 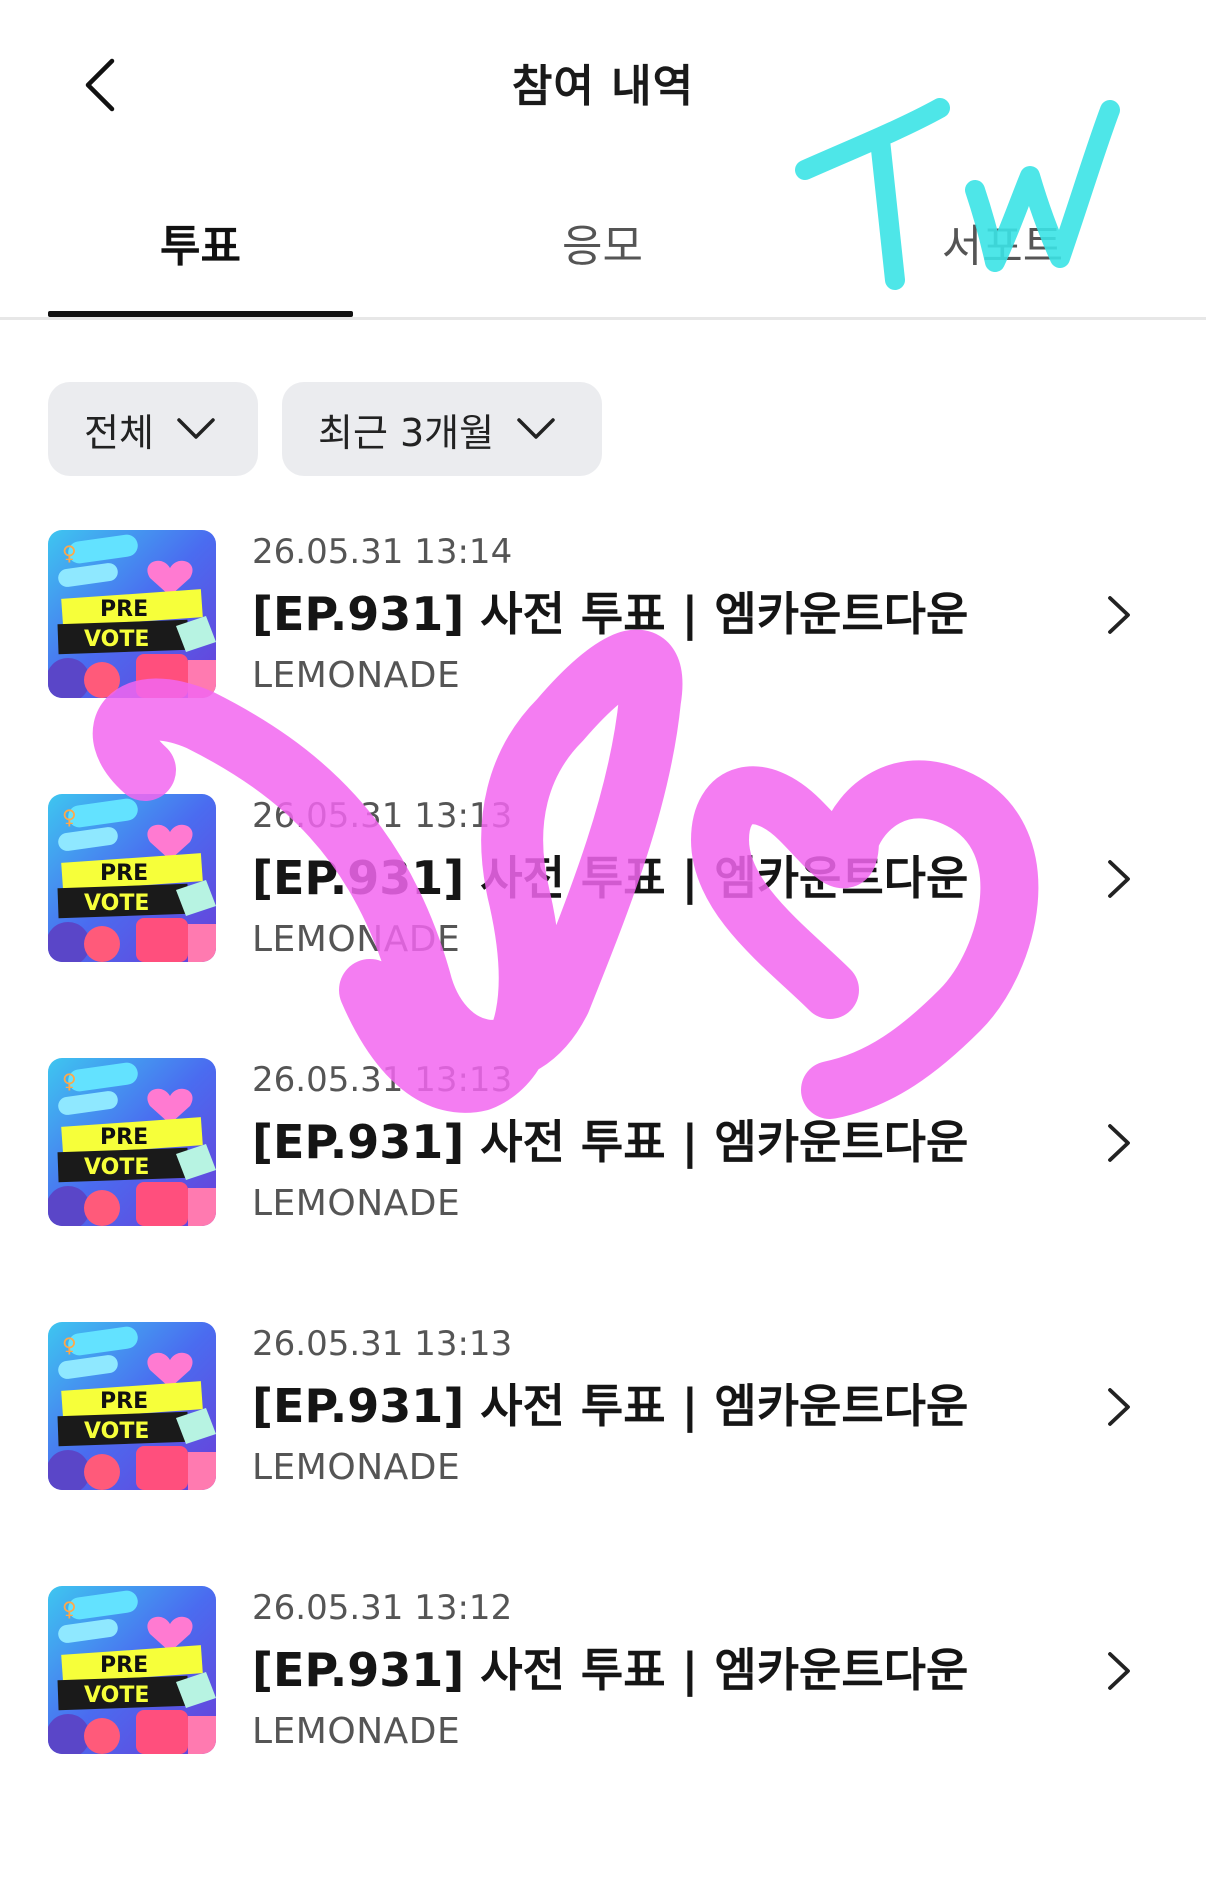 What do you see at coordinates (382, 1608) in the screenshot?
I see `item-date: 26.05.31 13:12` at bounding box center [382, 1608].